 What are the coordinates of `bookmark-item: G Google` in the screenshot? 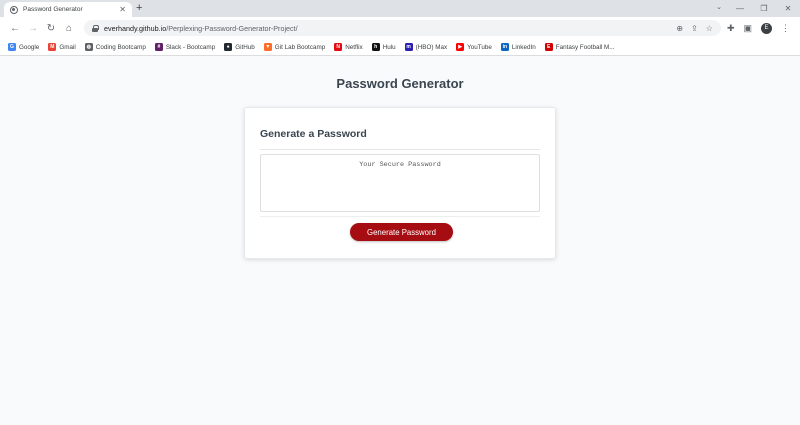 It's located at (23, 47).